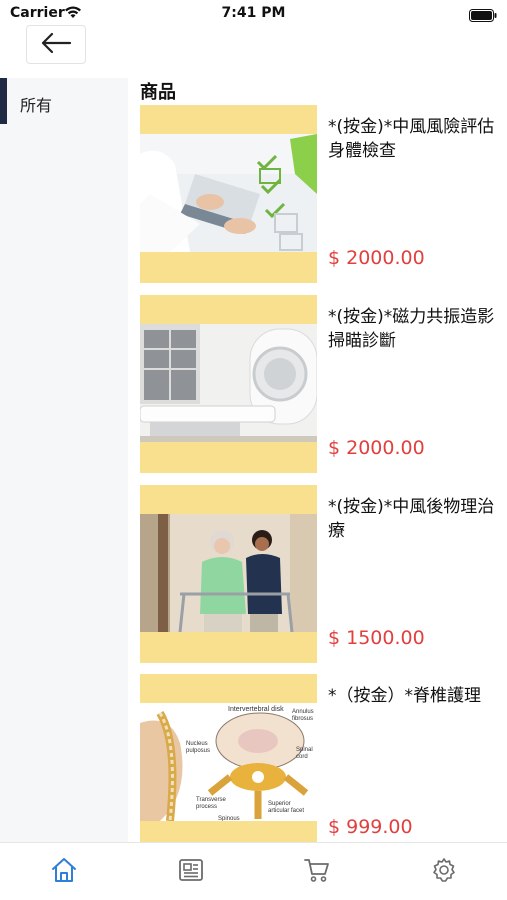  I want to click on news-icon, so click(191, 872).